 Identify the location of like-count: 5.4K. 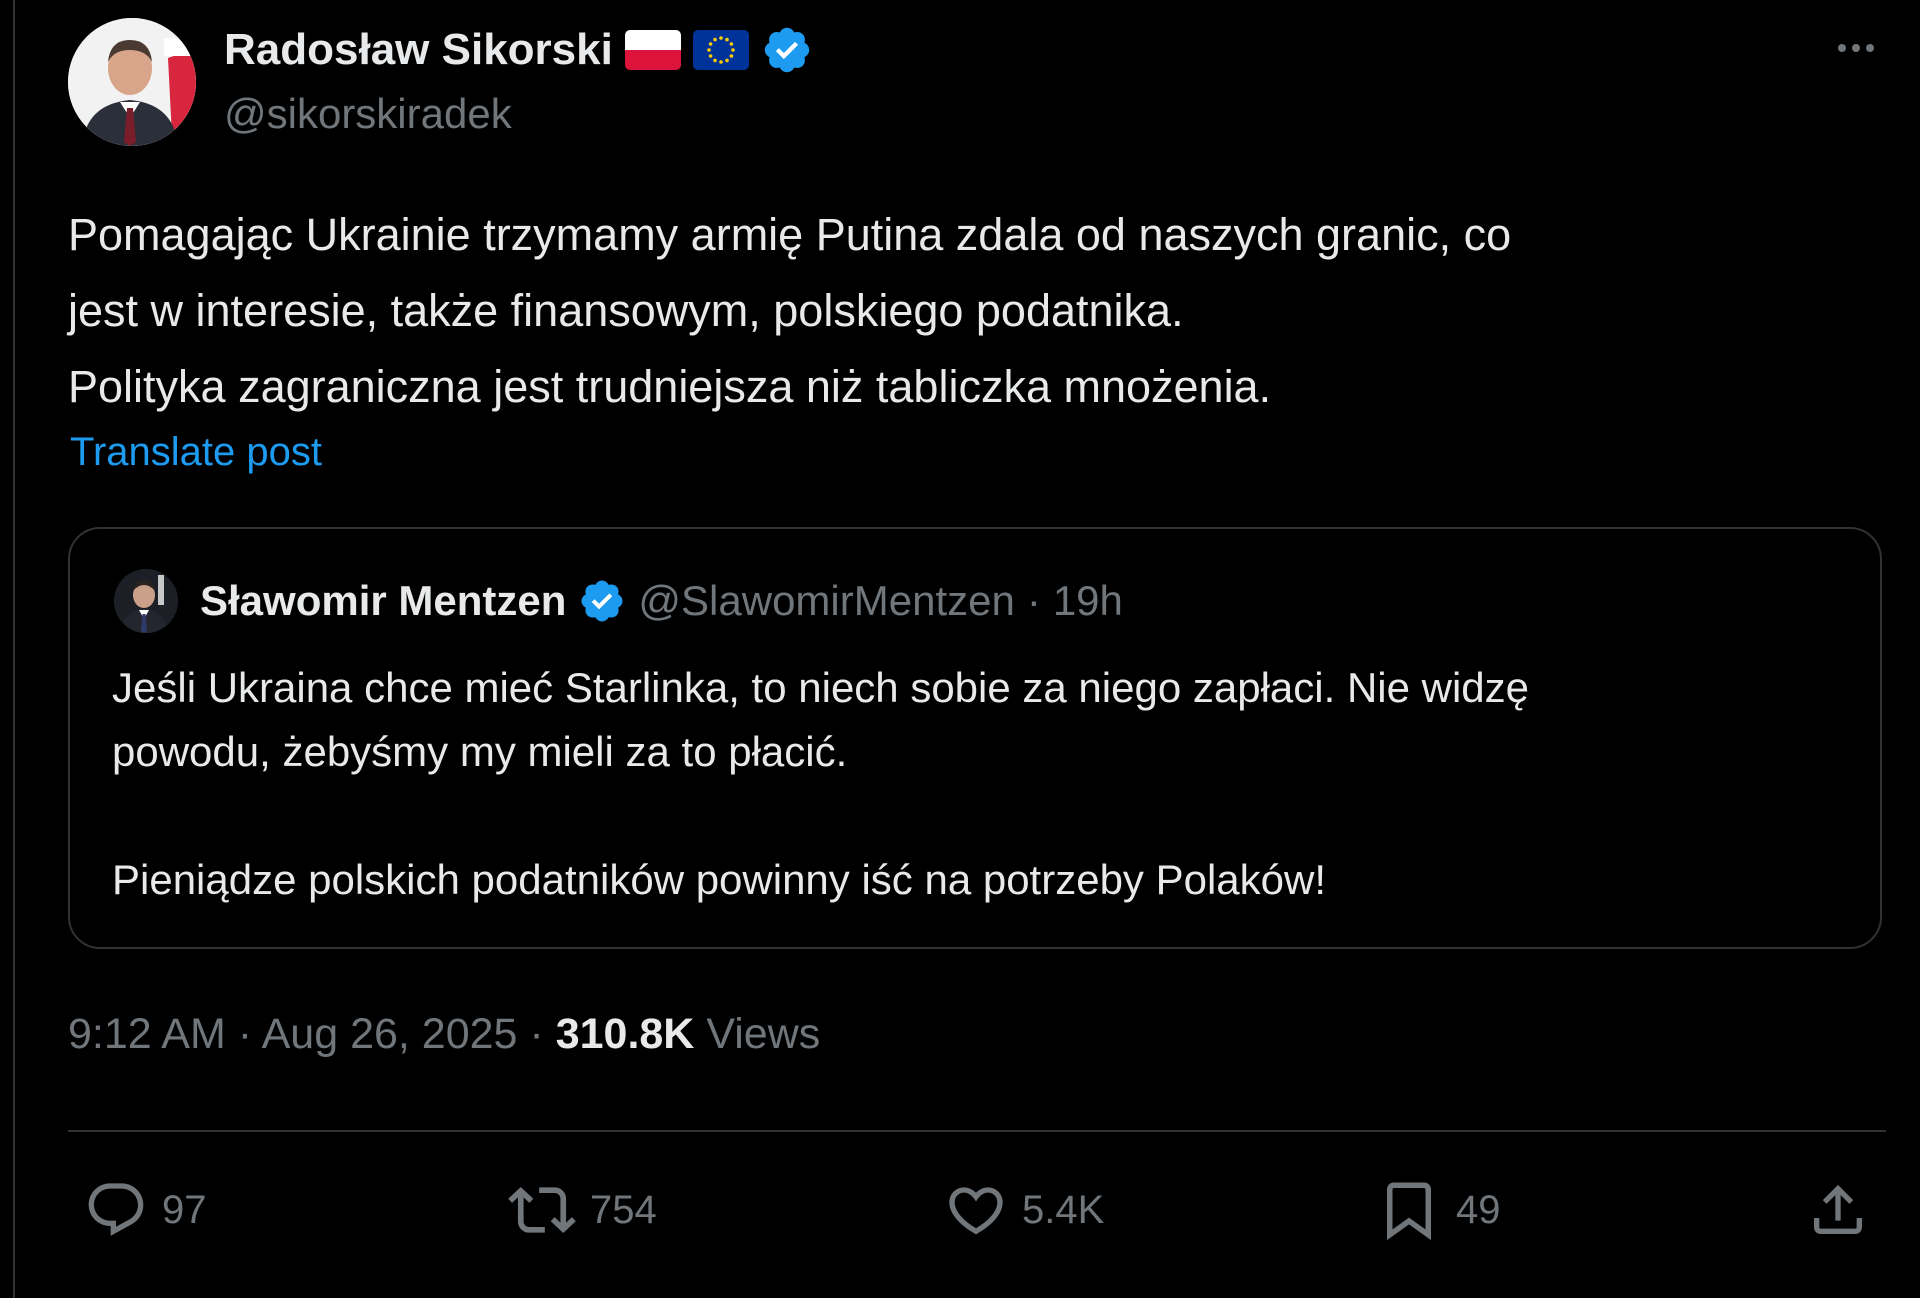
(1063, 1209).